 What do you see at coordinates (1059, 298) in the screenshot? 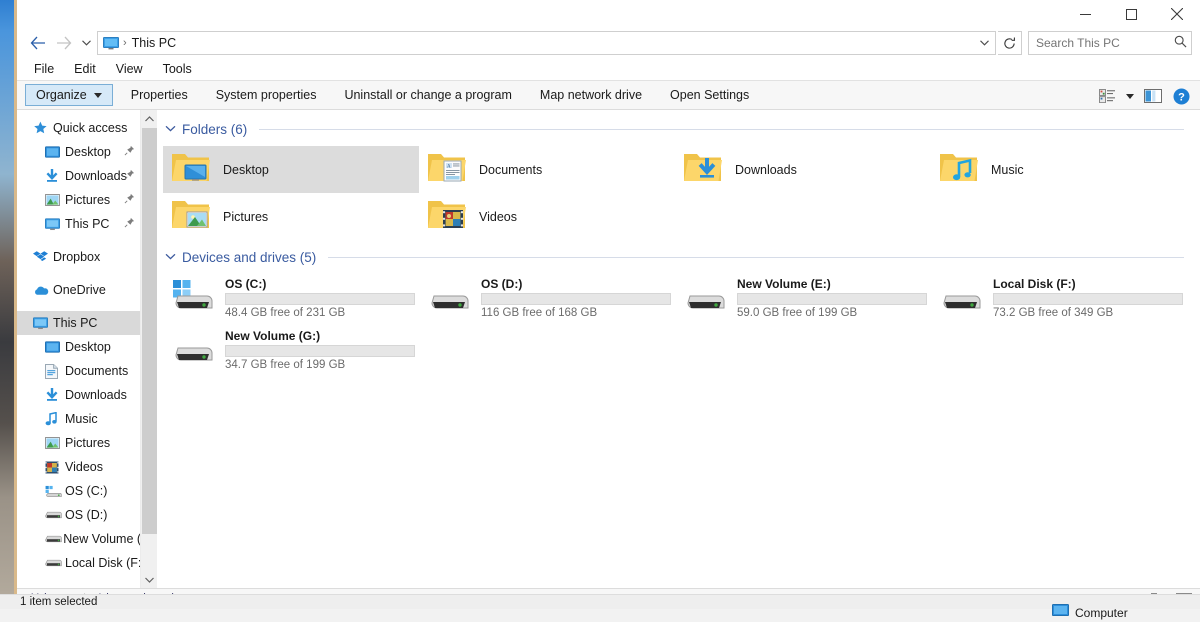
I see `drive-tile-local-disk-f: Local Disk (F:) 73.2 GB free of 349 GB` at bounding box center [1059, 298].